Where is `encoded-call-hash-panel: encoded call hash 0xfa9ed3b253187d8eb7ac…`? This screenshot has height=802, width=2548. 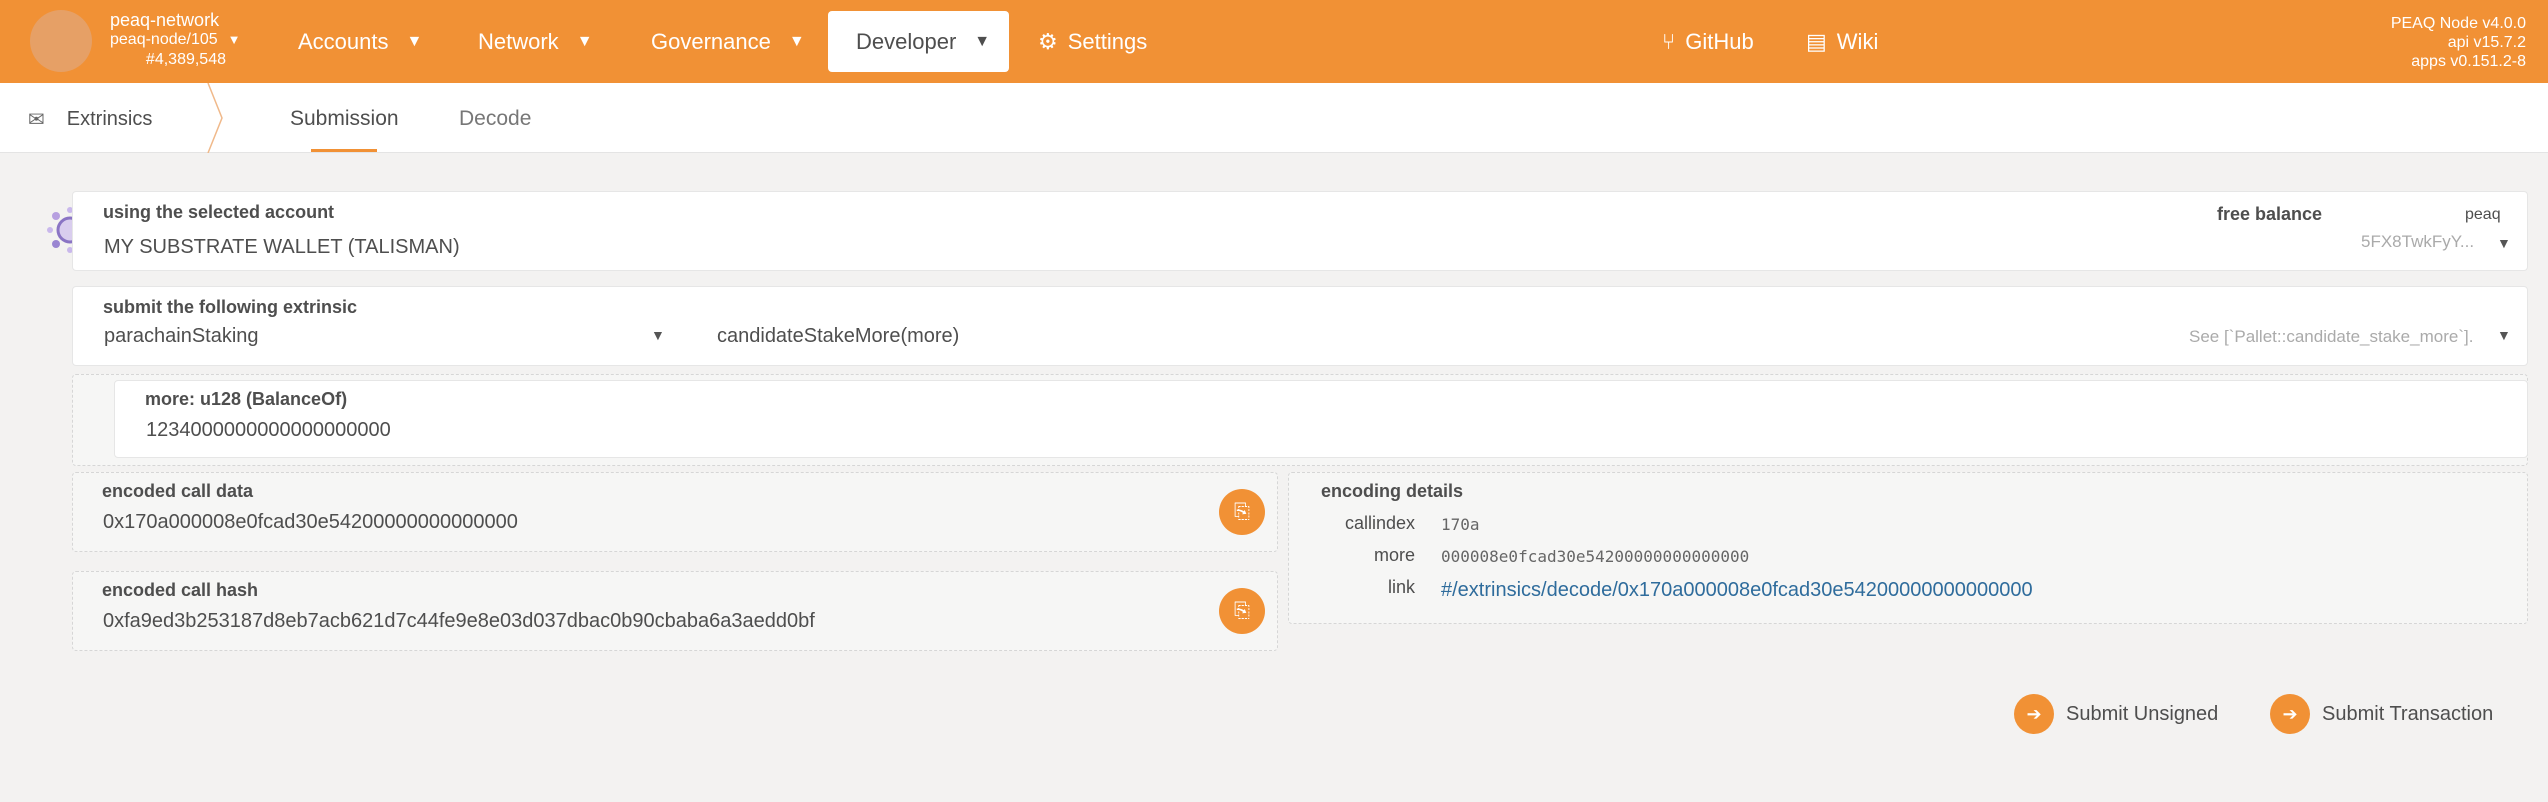
encoded-call-hash-panel: encoded call hash 0xfa9ed3b253187d8eb7ac… is located at coordinates (675, 611).